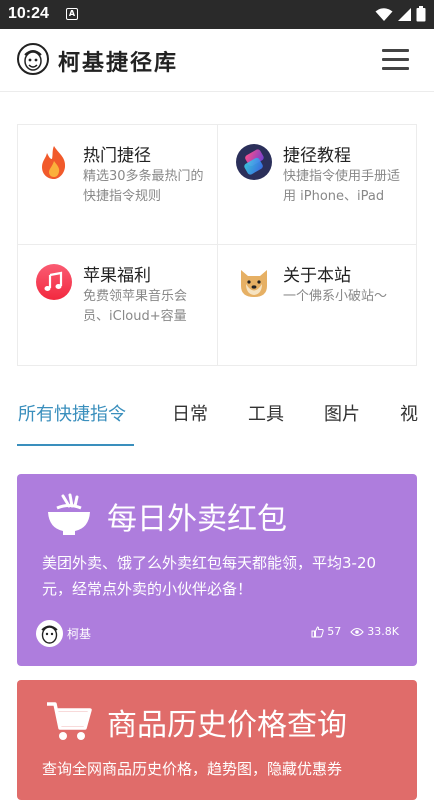  I want to click on tab-all-shortcuts: 所有快捷指令, so click(72, 413).